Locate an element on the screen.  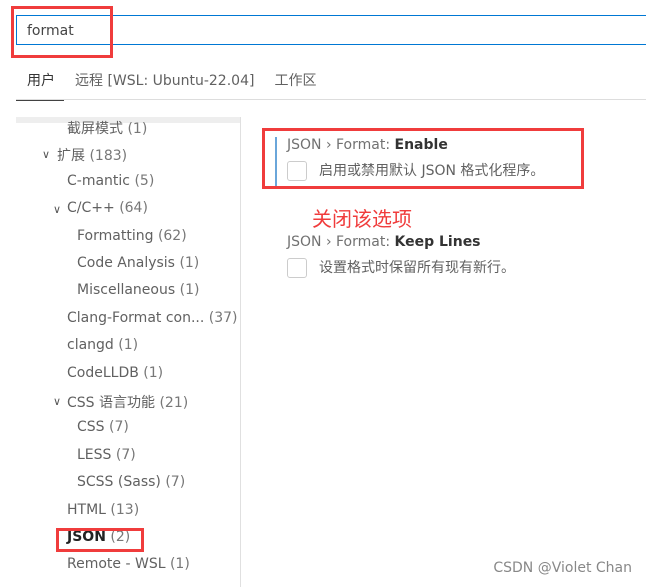
keep-lines-checkbox is located at coordinates (297, 268).